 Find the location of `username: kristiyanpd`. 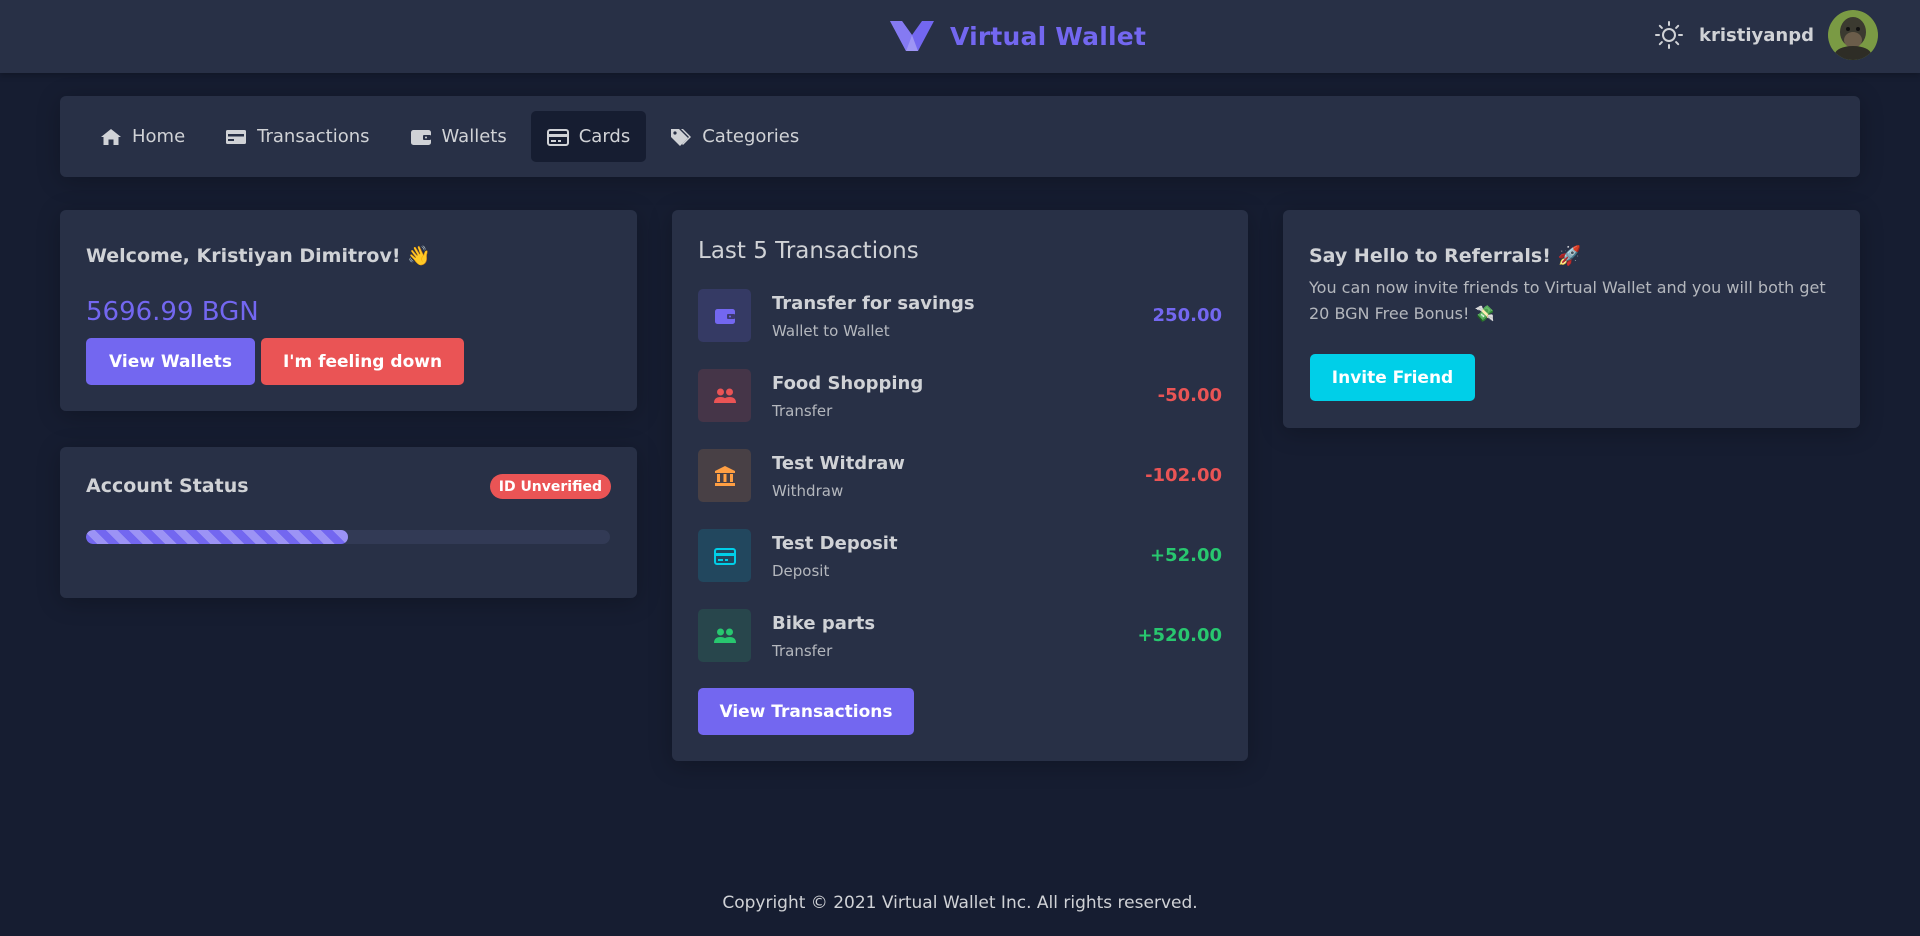

username: kristiyanpd is located at coordinates (1756, 35).